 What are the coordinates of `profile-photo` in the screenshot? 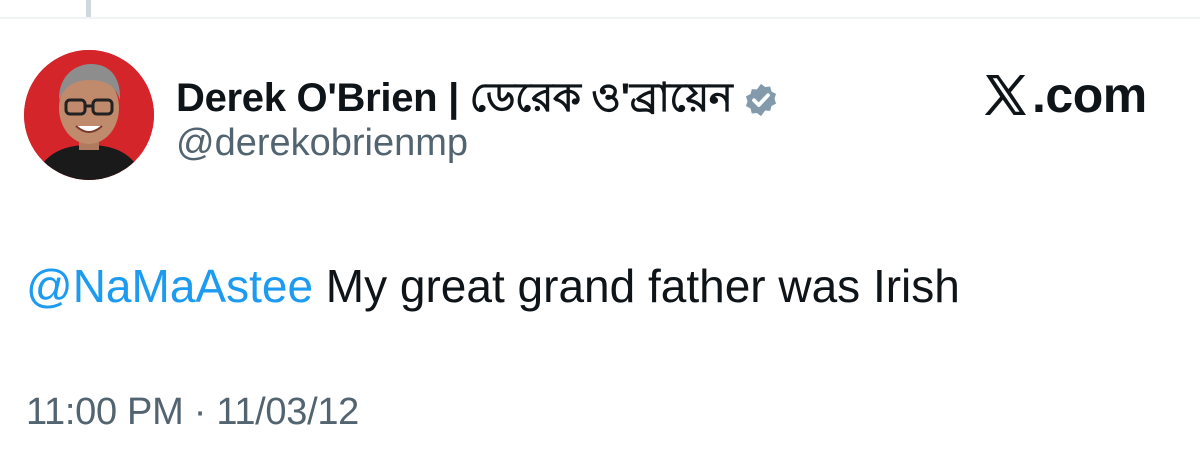 It's located at (89, 115).